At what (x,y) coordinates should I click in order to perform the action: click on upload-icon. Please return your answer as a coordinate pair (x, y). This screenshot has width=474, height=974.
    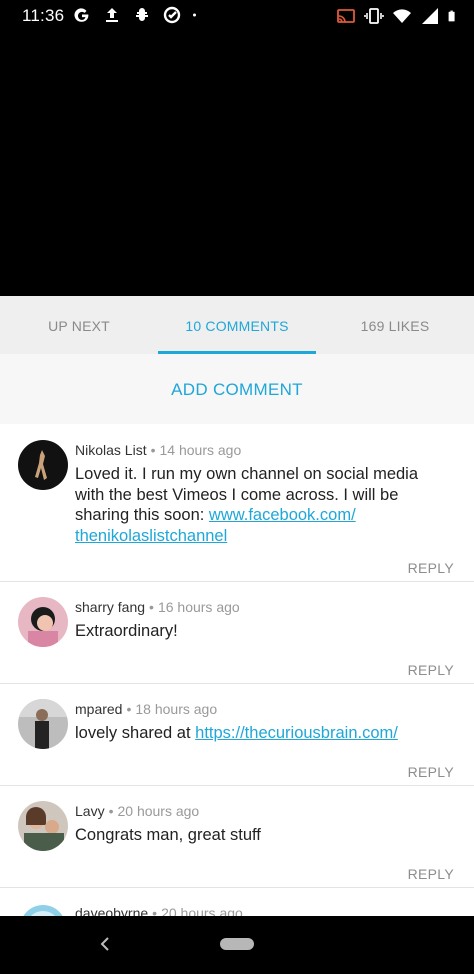
    Looking at the image, I should click on (112, 15).